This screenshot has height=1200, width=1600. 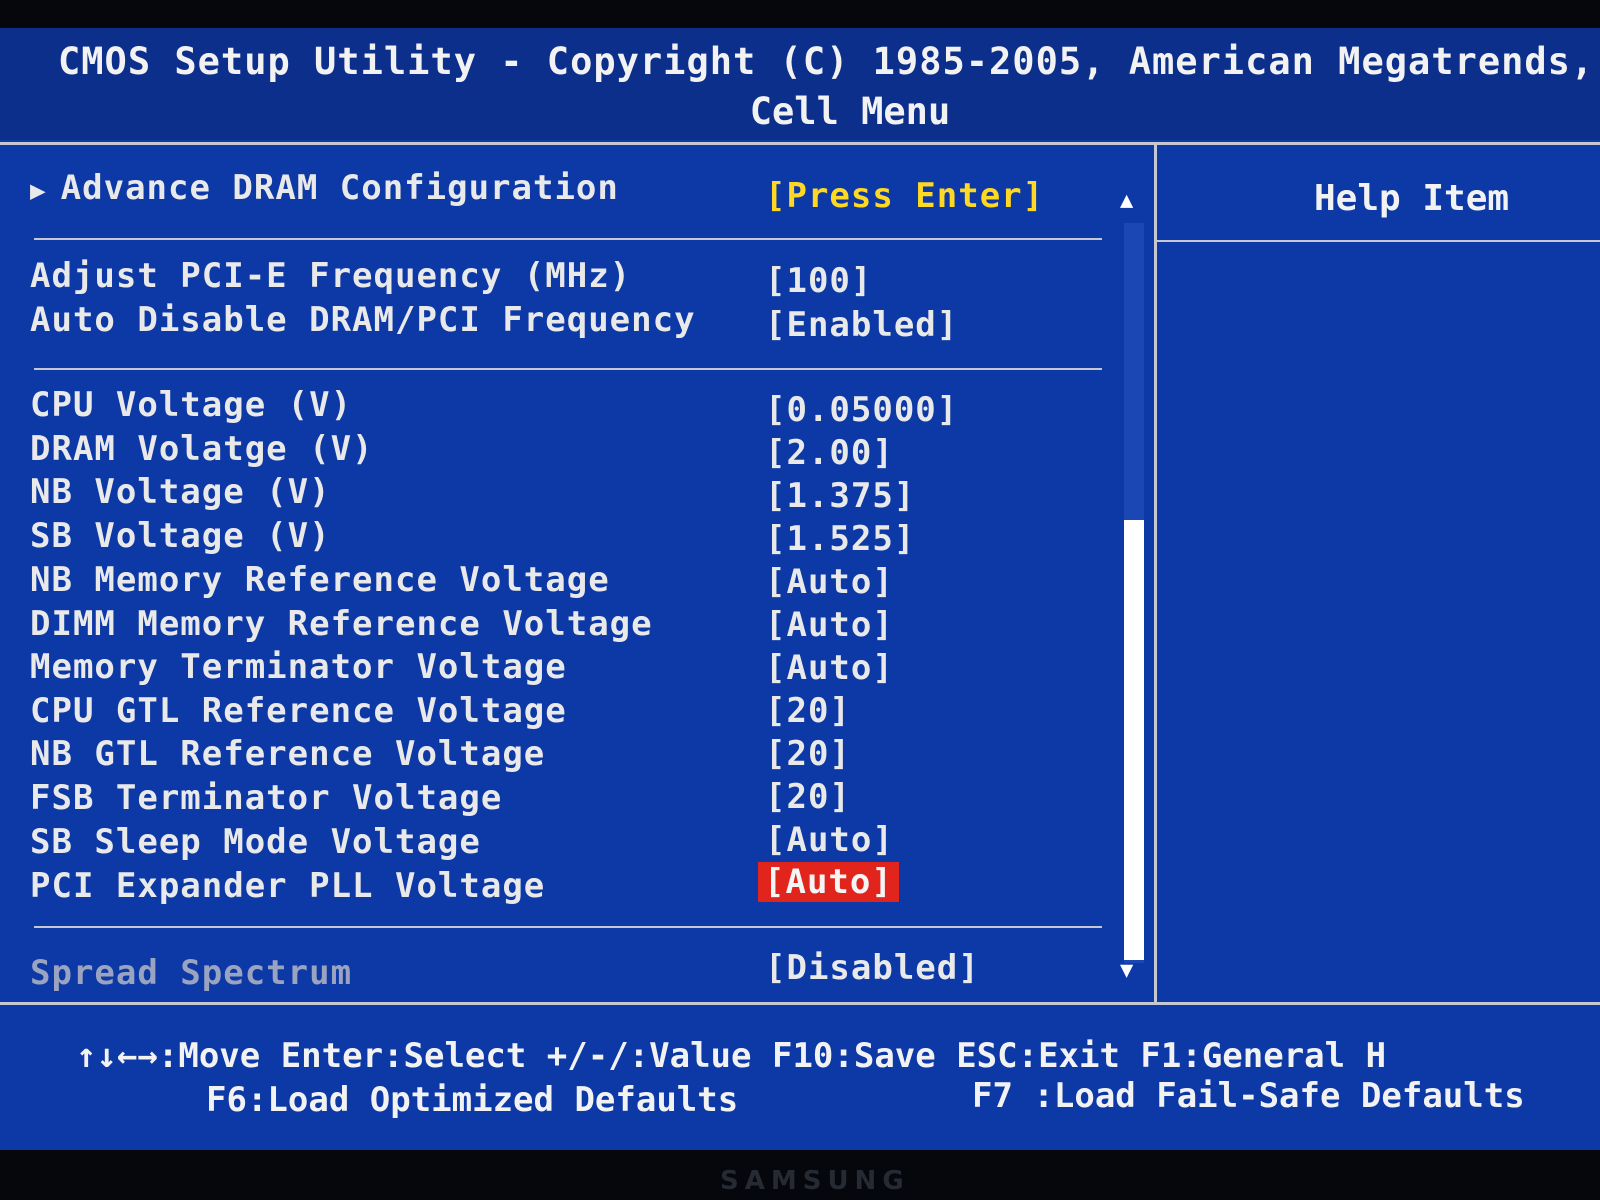 I want to click on key-legend-f6: F6:Load Optimized Defaults, so click(x=472, y=1100).